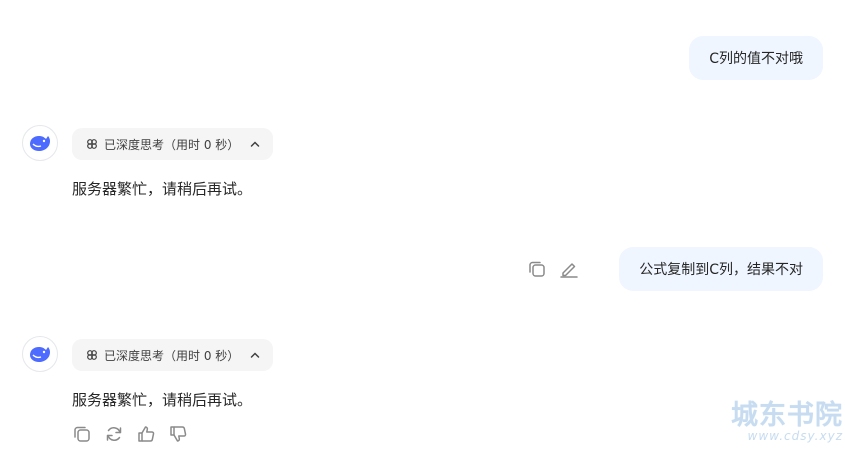  Describe the element at coordinates (787, 415) in the screenshot. I see `watermark-title: 城东书院` at that location.